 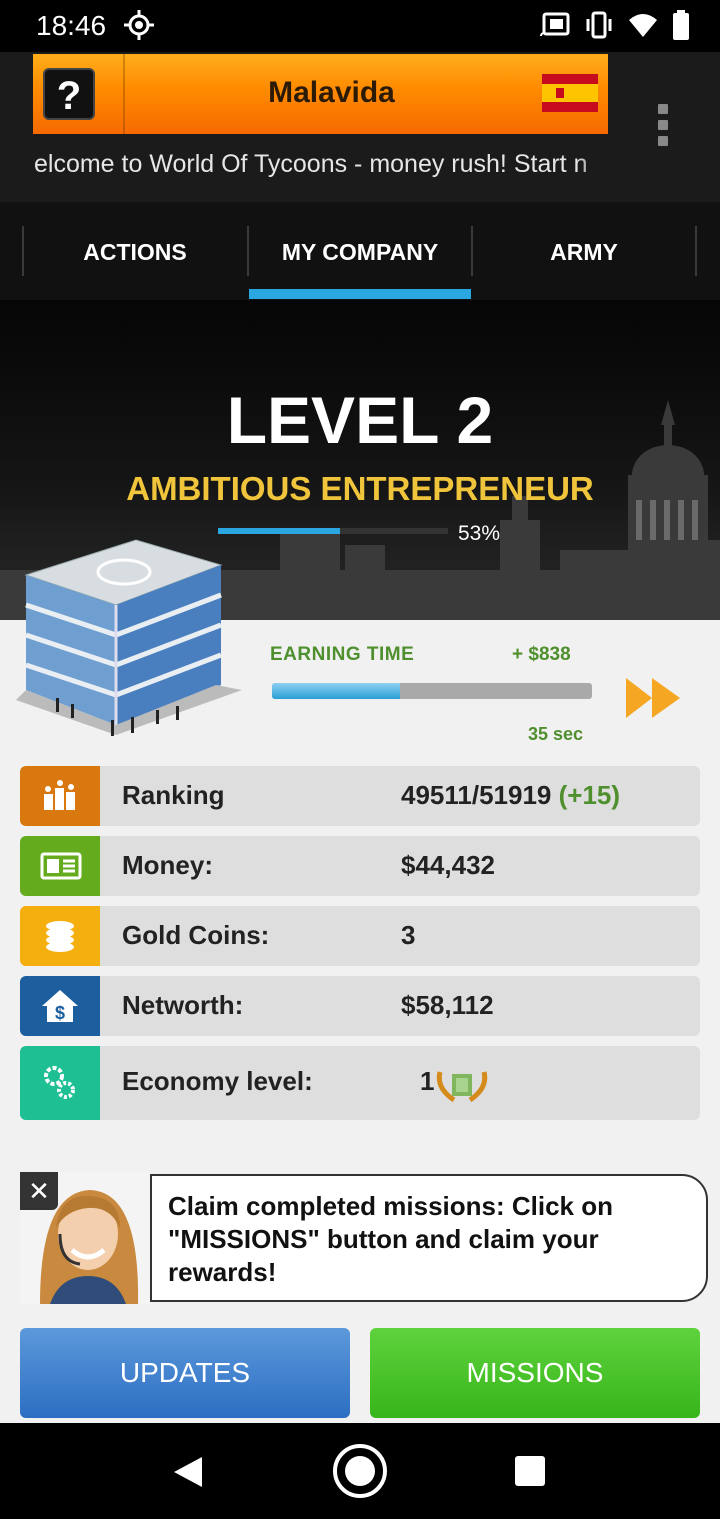 What do you see at coordinates (196, 935) in the screenshot?
I see `stat-label: Gold Coins:` at bounding box center [196, 935].